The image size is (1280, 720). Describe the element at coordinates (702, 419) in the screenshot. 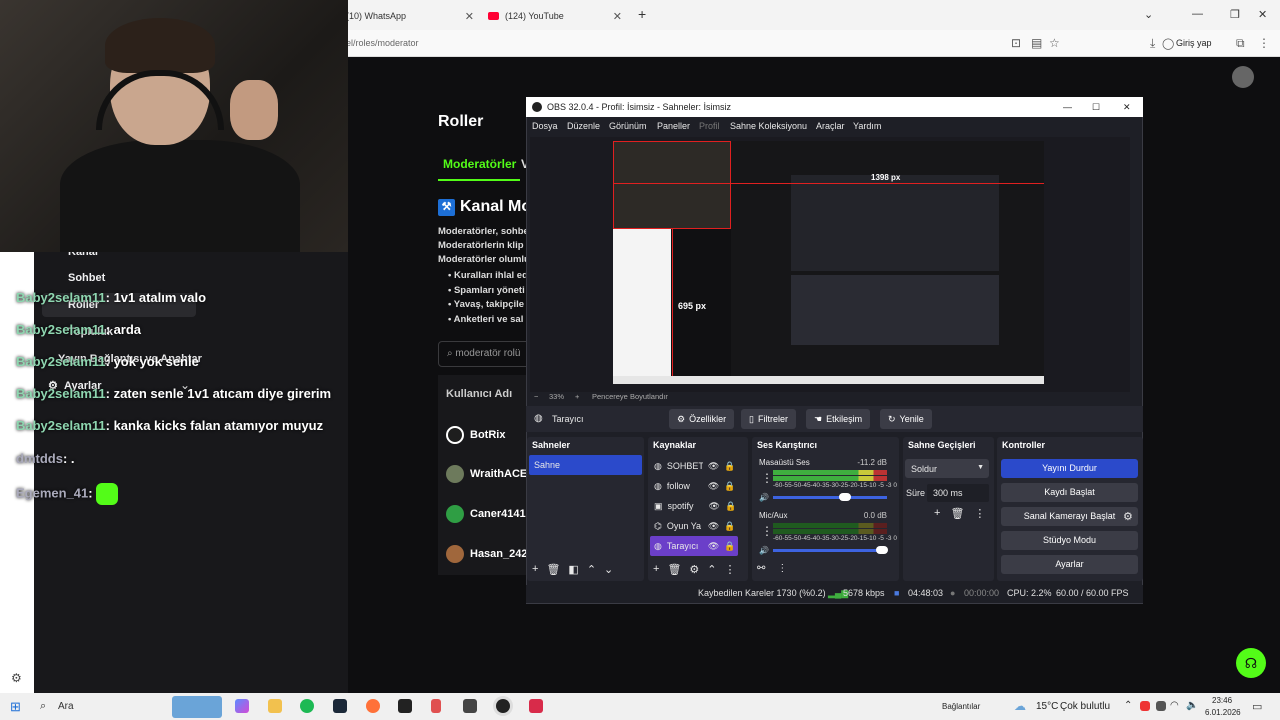

I see `properties-button: ⚙ Özellikler` at that location.